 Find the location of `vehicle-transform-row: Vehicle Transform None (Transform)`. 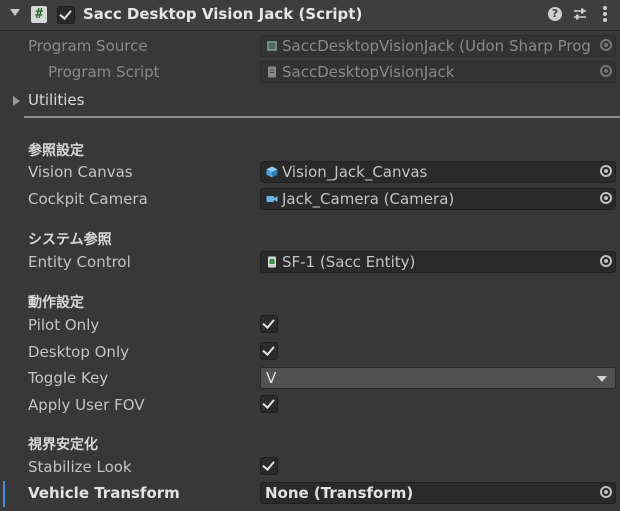

vehicle-transform-row: Vehicle Transform None (Transform) is located at coordinates (310, 494).